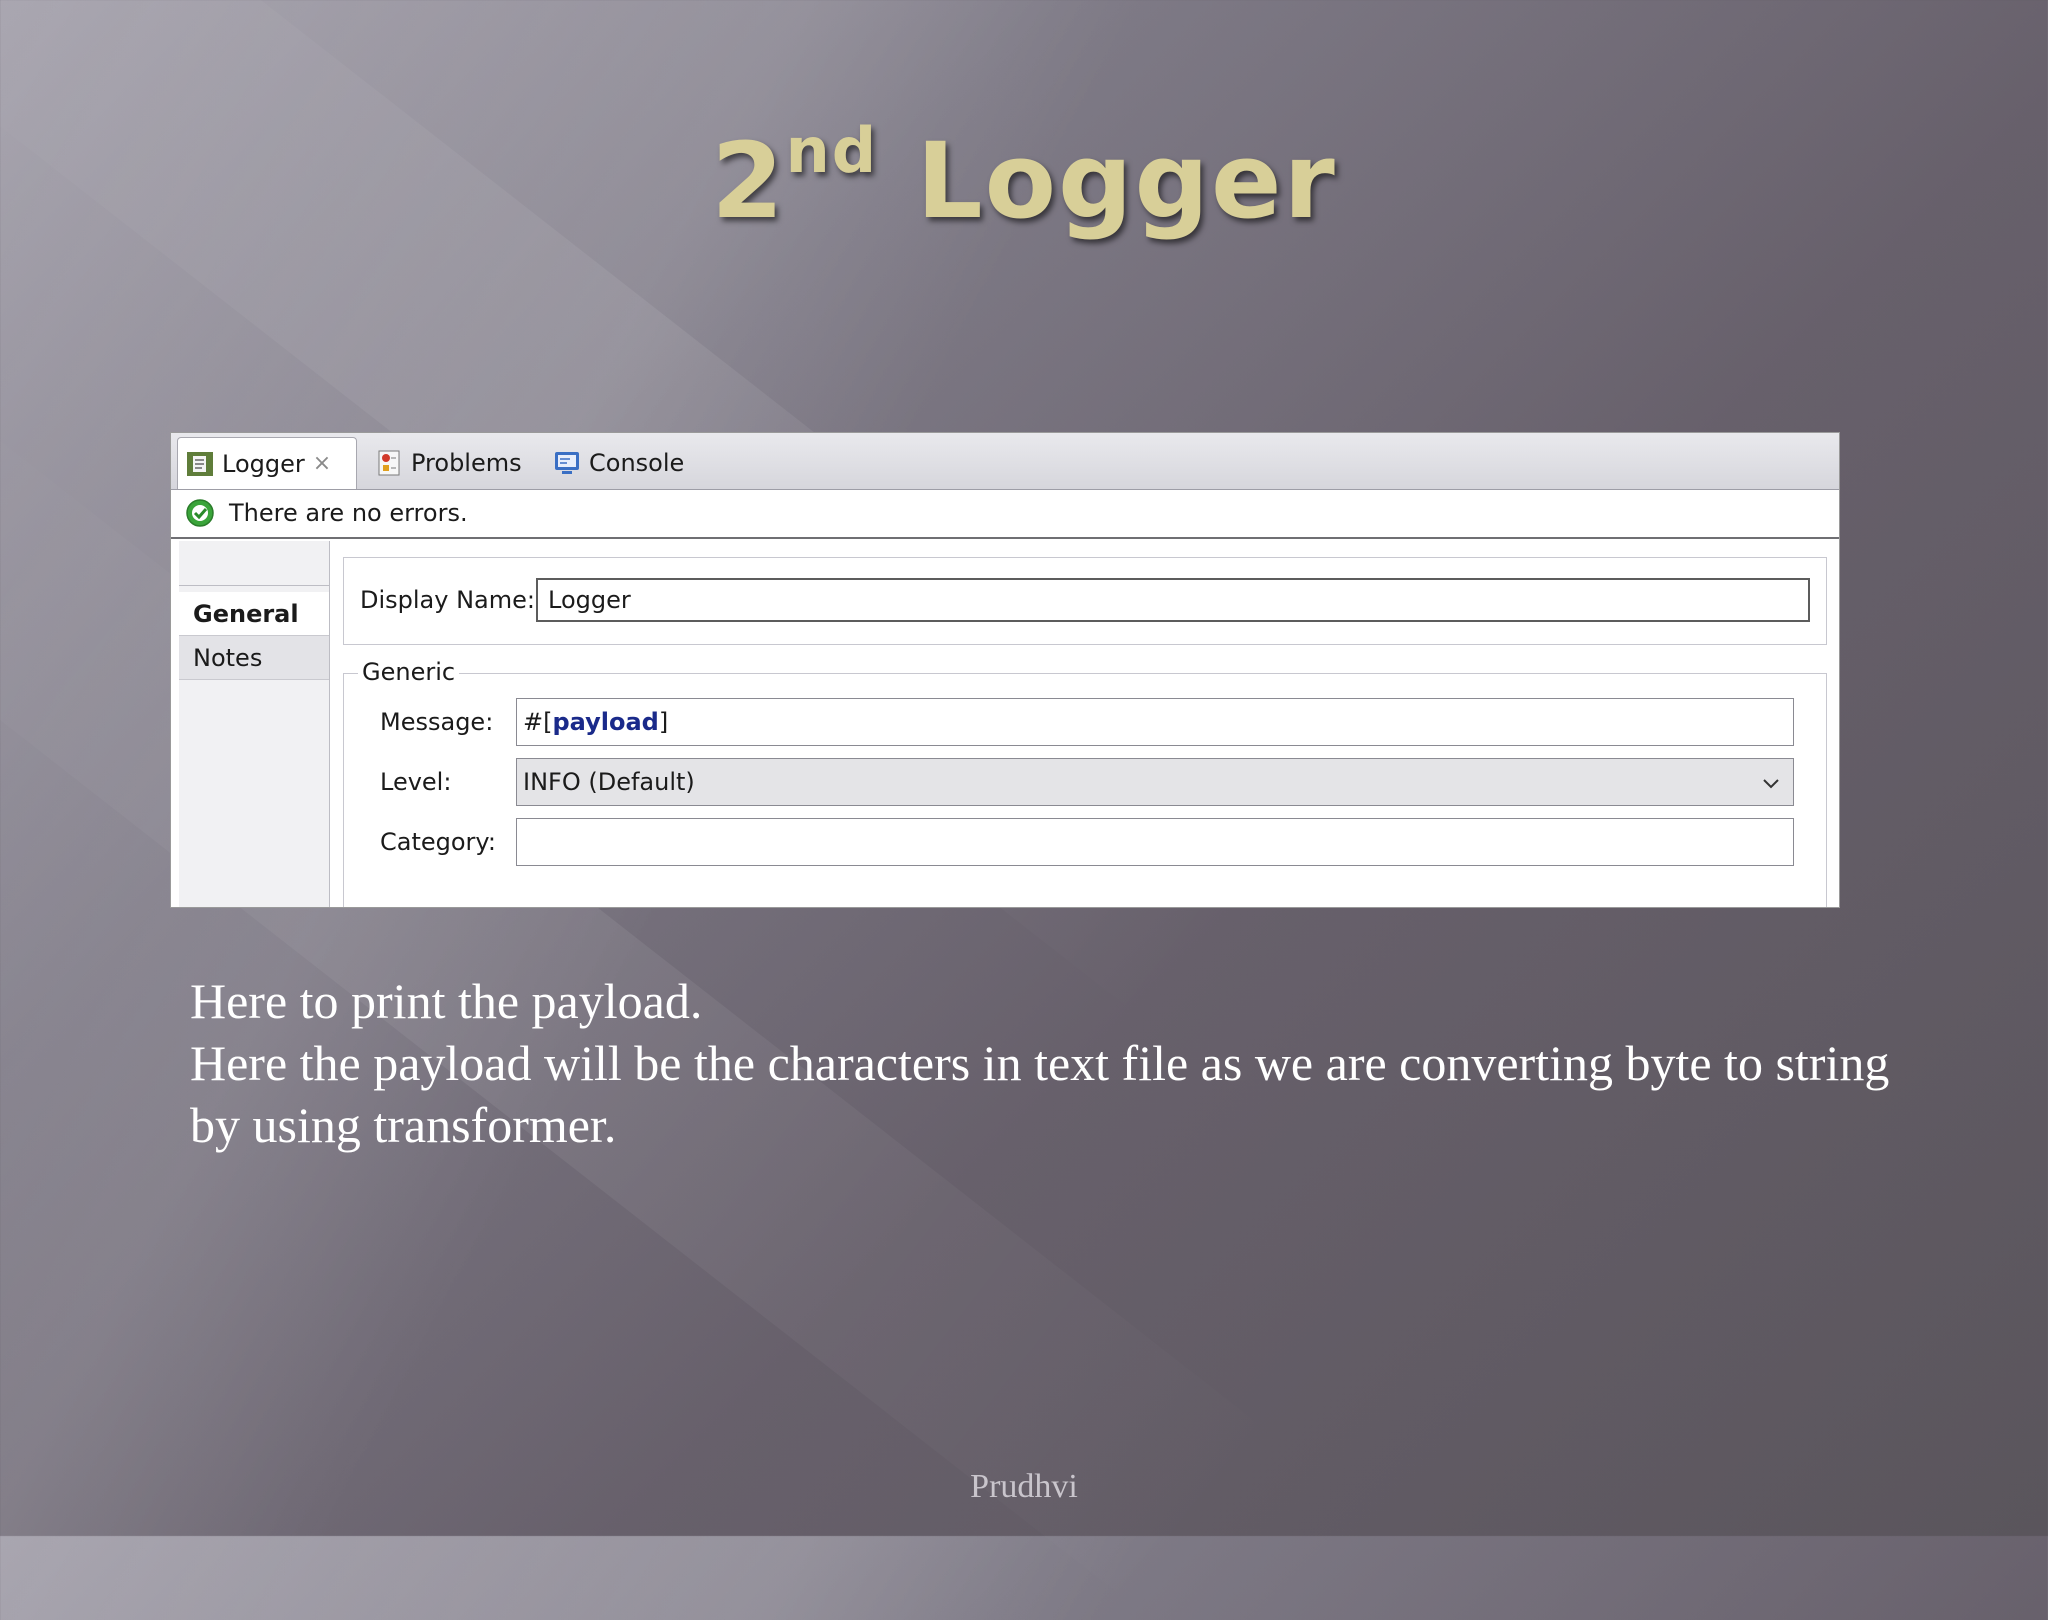  What do you see at coordinates (1005, 514) in the screenshot?
I see `validation-status: There are no errors.` at bounding box center [1005, 514].